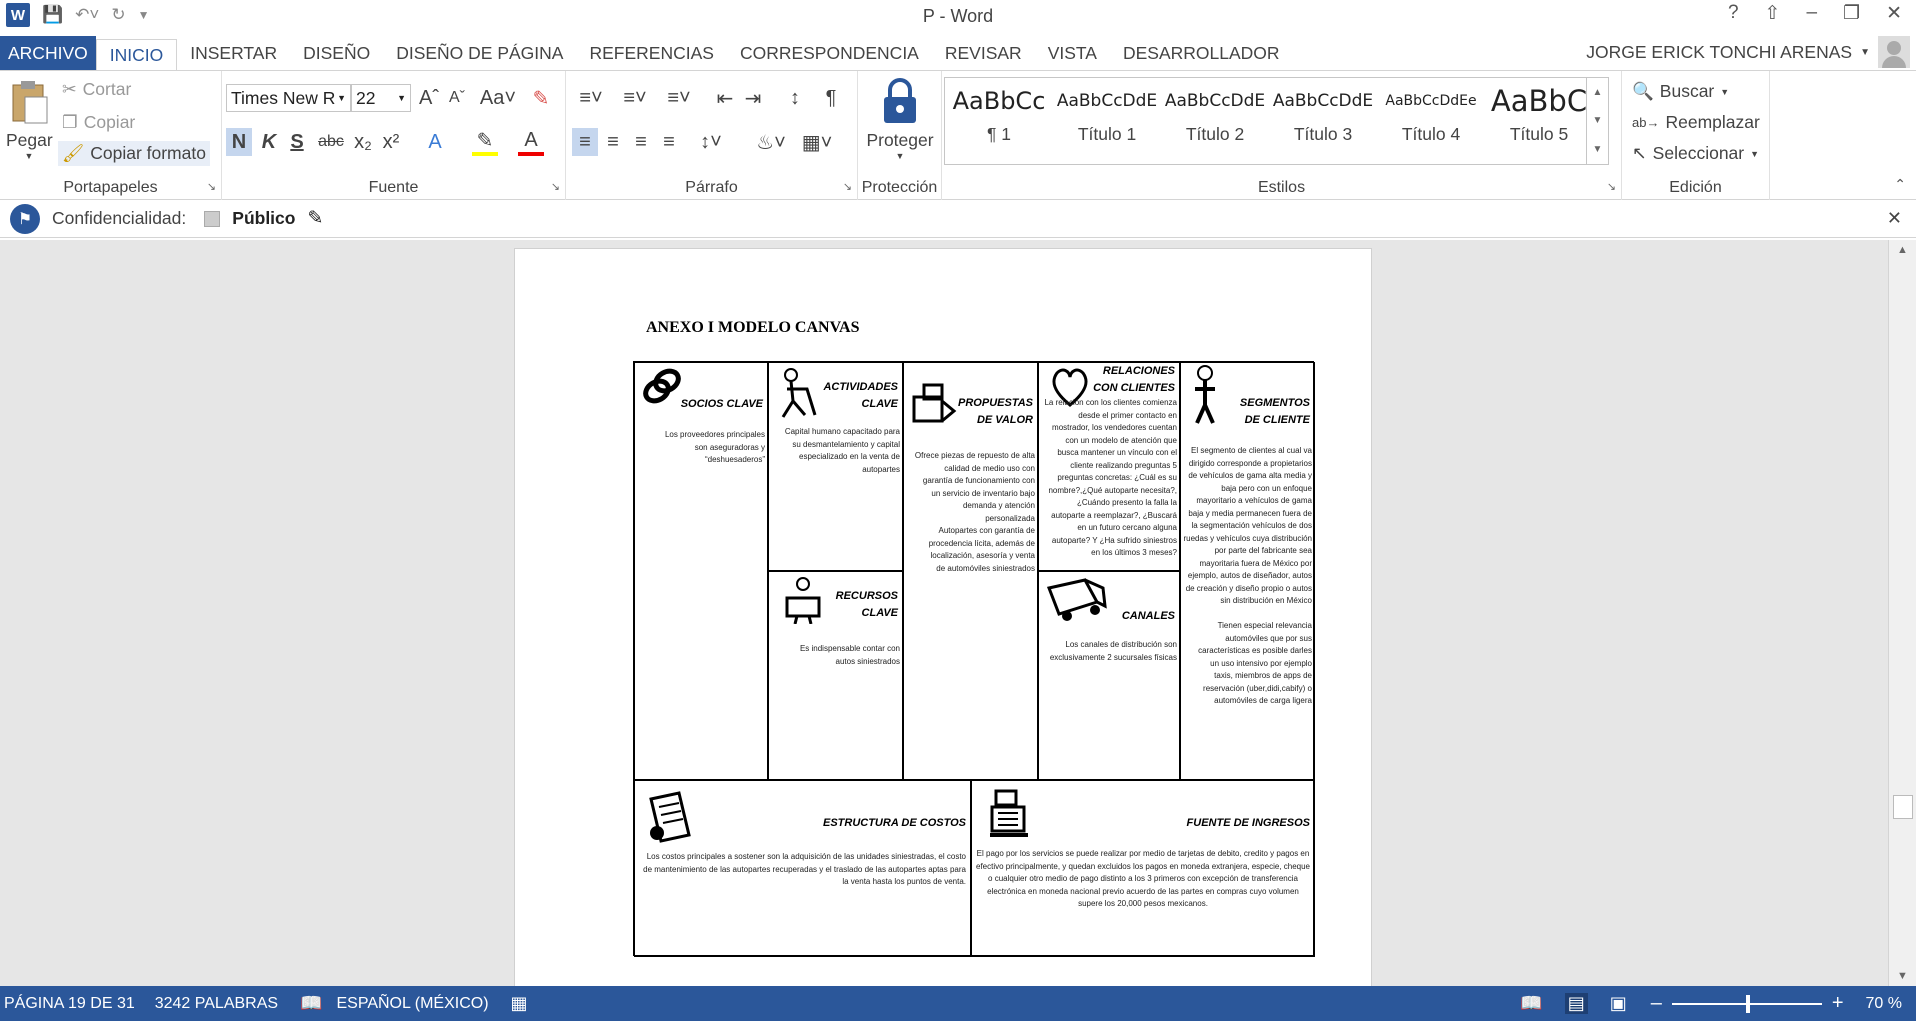 Image resolution: width=1916 pixels, height=1021 pixels. Describe the element at coordinates (795, 98) in the screenshot. I see `sort-icon: ↕` at that location.